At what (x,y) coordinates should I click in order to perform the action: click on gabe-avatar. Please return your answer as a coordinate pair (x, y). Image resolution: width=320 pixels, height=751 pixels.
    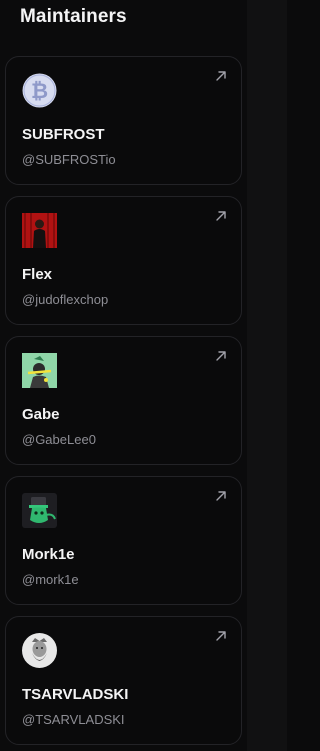
    Looking at the image, I should click on (39, 370).